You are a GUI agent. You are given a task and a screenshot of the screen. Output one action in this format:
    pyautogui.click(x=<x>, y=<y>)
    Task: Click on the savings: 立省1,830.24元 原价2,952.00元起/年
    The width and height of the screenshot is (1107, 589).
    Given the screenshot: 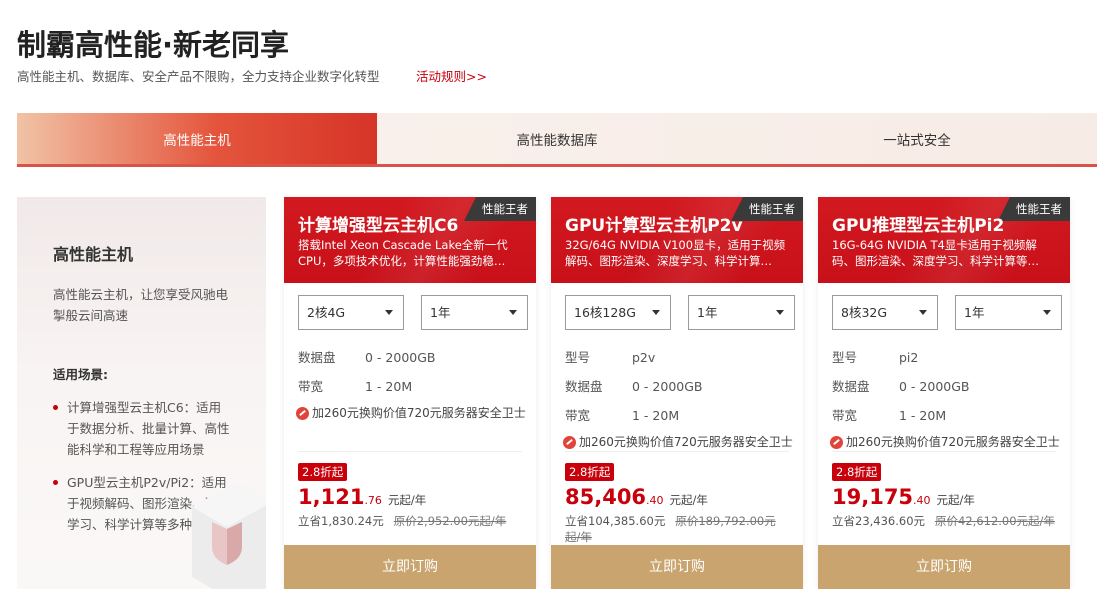 What is the action you would take?
    pyautogui.click(x=411, y=521)
    